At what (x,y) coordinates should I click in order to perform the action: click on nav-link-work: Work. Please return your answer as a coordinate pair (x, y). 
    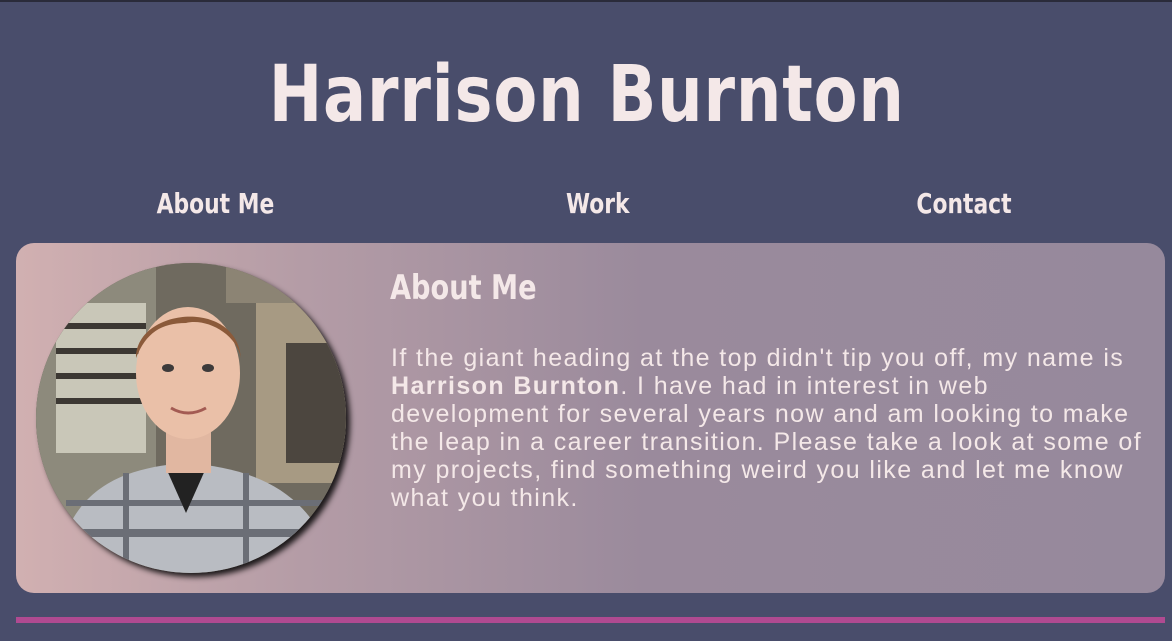
    Looking at the image, I should click on (598, 204).